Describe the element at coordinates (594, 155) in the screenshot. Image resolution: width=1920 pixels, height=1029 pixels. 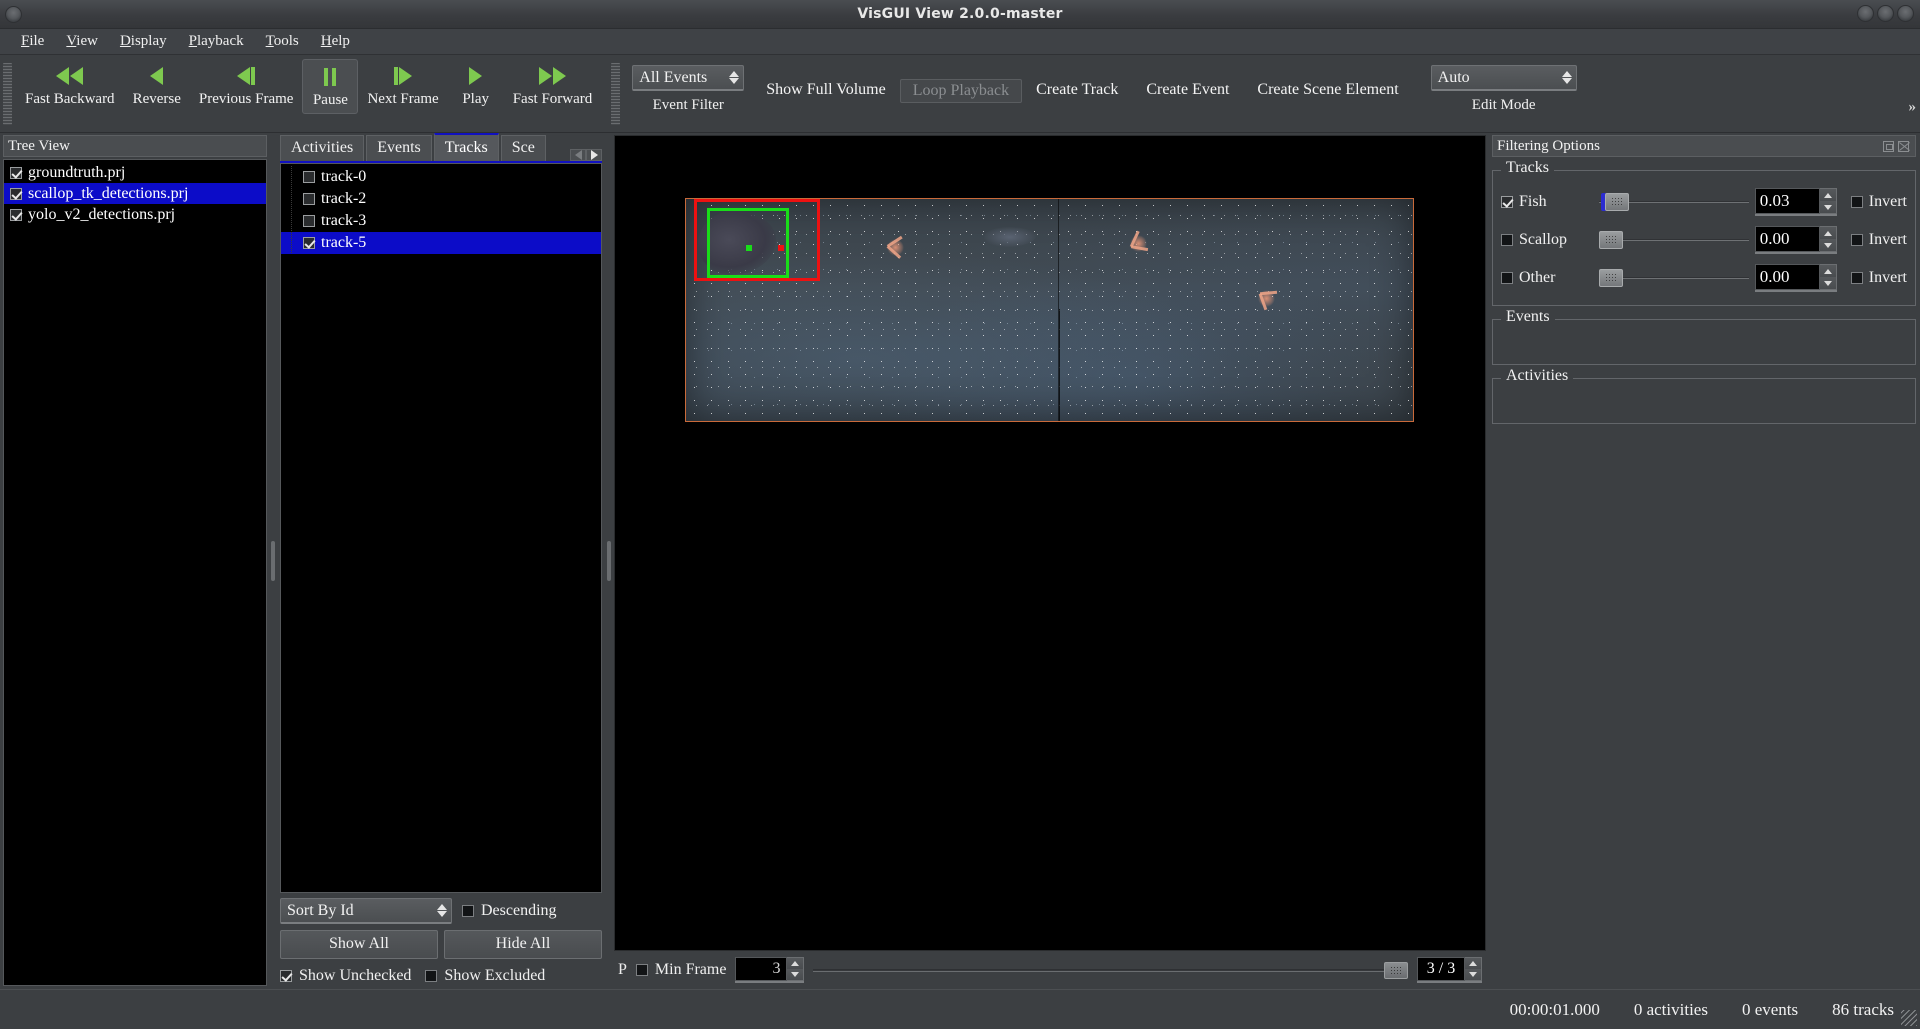
I see `tab-scroll-right-icon` at that location.